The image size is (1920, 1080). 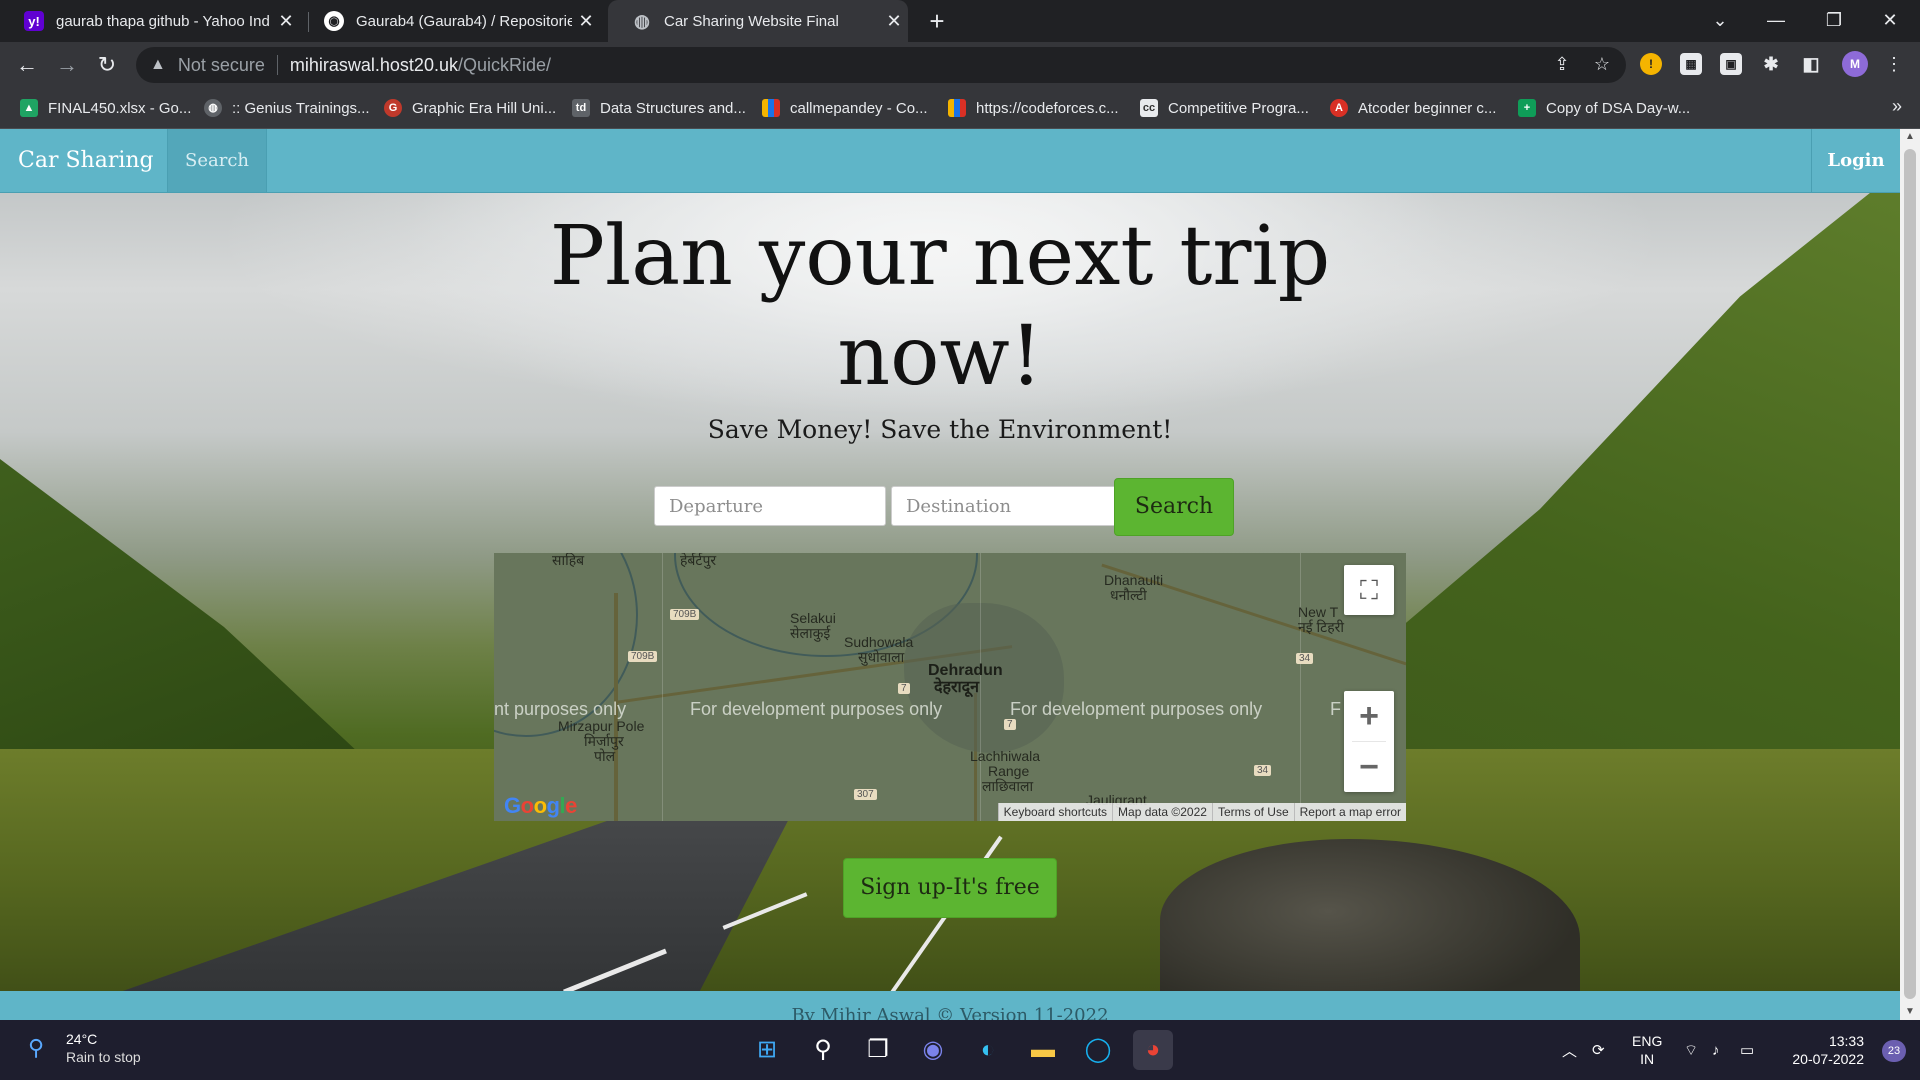 What do you see at coordinates (1369, 590) in the screenshot?
I see `fullscreen-icon: ⛶` at bounding box center [1369, 590].